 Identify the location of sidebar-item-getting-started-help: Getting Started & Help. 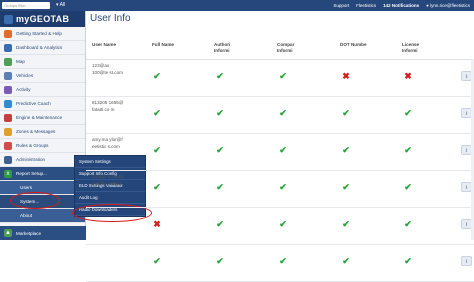
(42, 34).